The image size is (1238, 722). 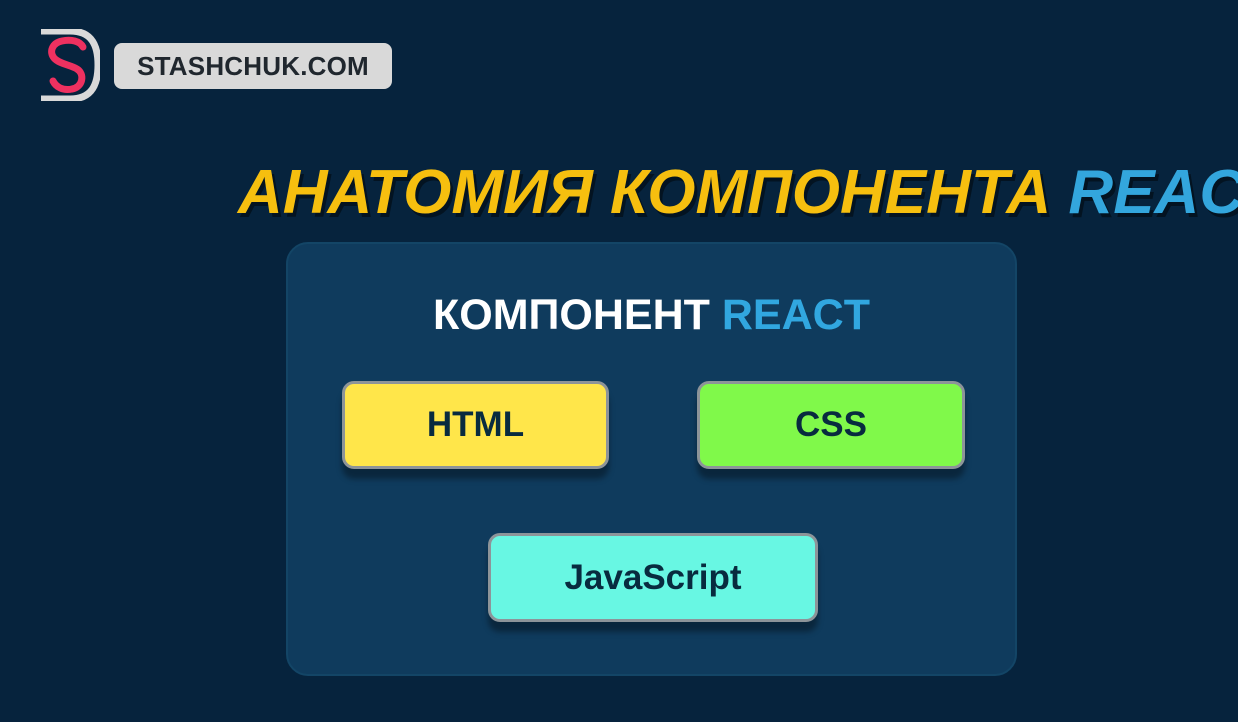 I want to click on page-title: АНАТОМИЯ КОМПОНЕНТА REACT, so click(x=738, y=193).